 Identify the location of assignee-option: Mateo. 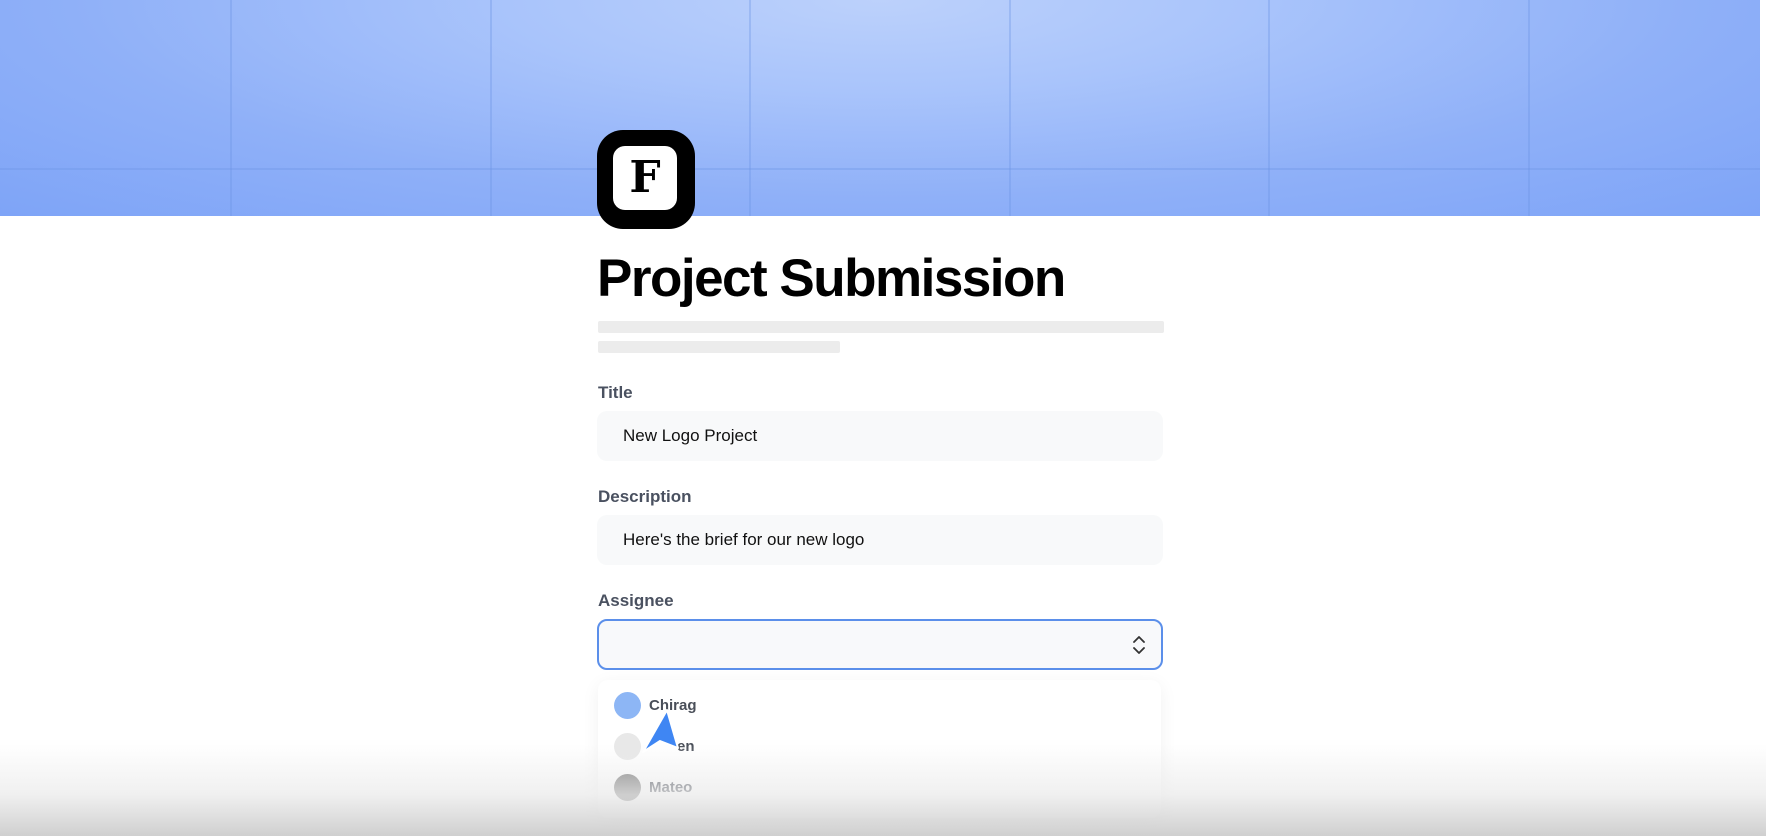
(653, 787).